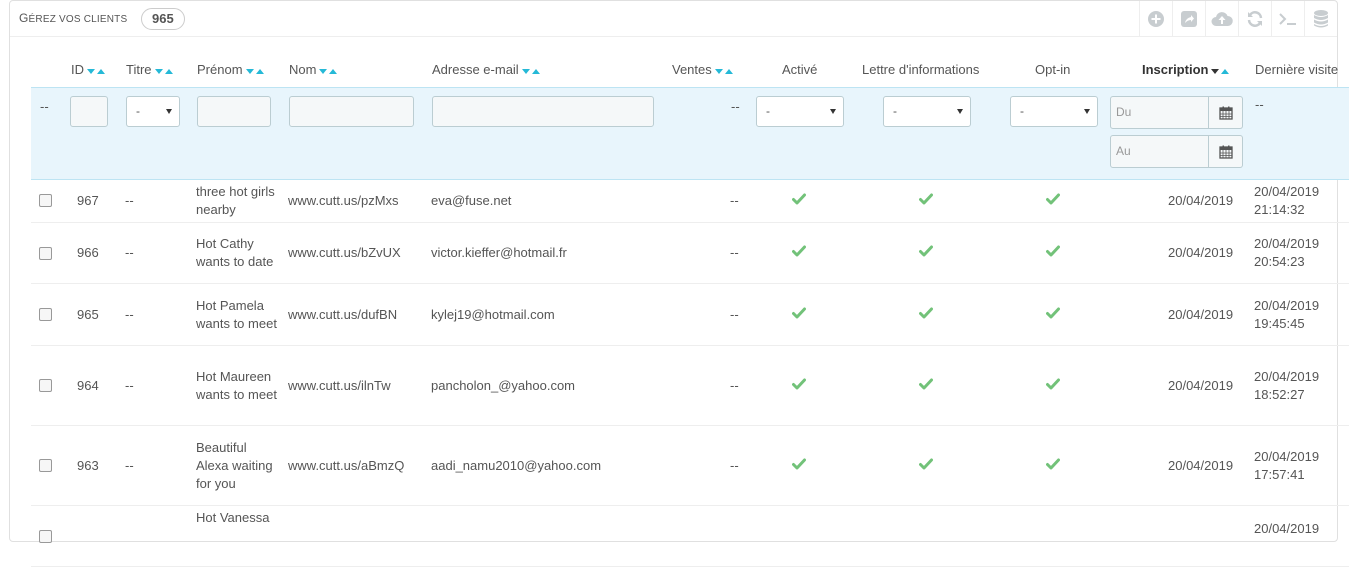 The height and width of the screenshot is (567, 1349). I want to click on refresh-icon, so click(1254, 18).